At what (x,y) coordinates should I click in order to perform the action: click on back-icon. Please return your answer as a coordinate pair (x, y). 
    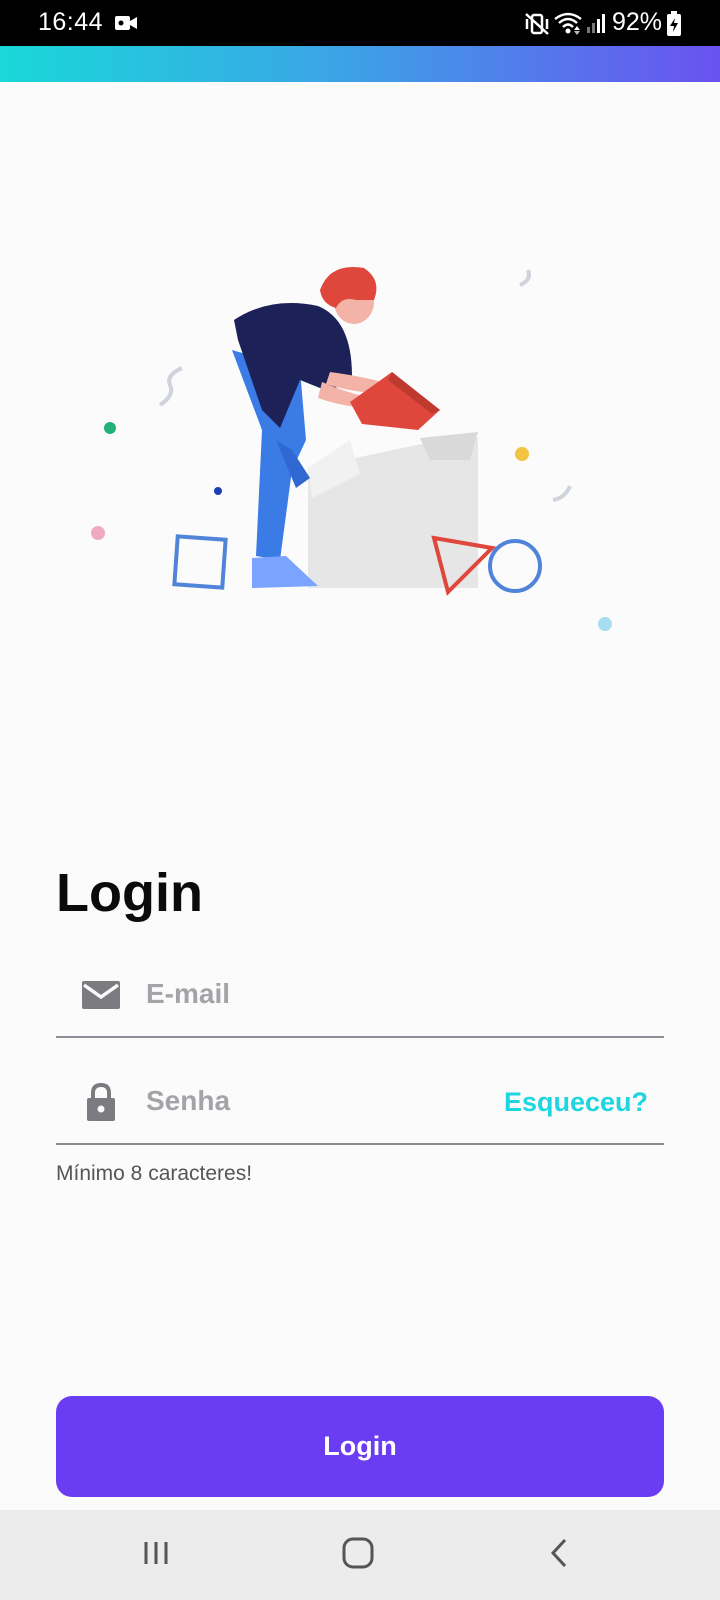
    Looking at the image, I should click on (560, 1553).